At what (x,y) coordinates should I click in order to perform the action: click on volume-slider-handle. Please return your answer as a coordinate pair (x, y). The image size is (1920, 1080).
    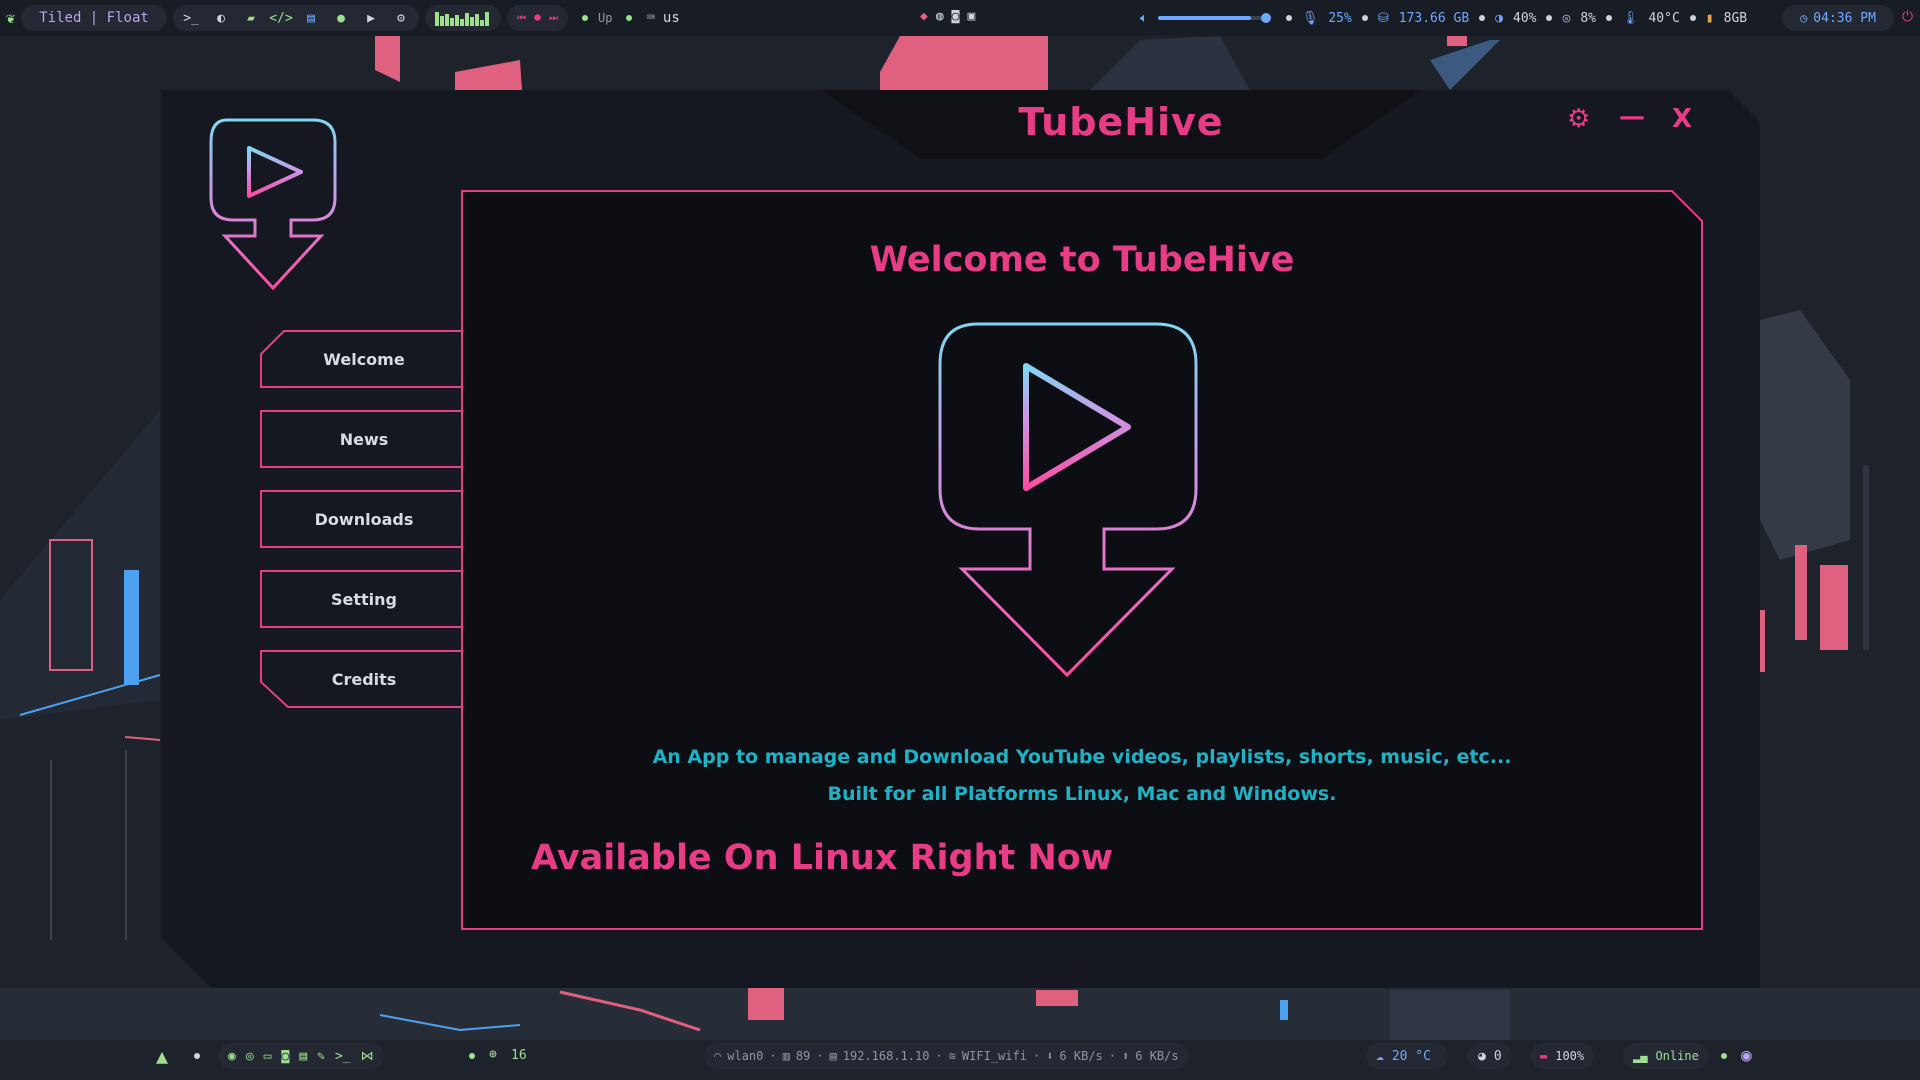
    Looking at the image, I should click on (1265, 18).